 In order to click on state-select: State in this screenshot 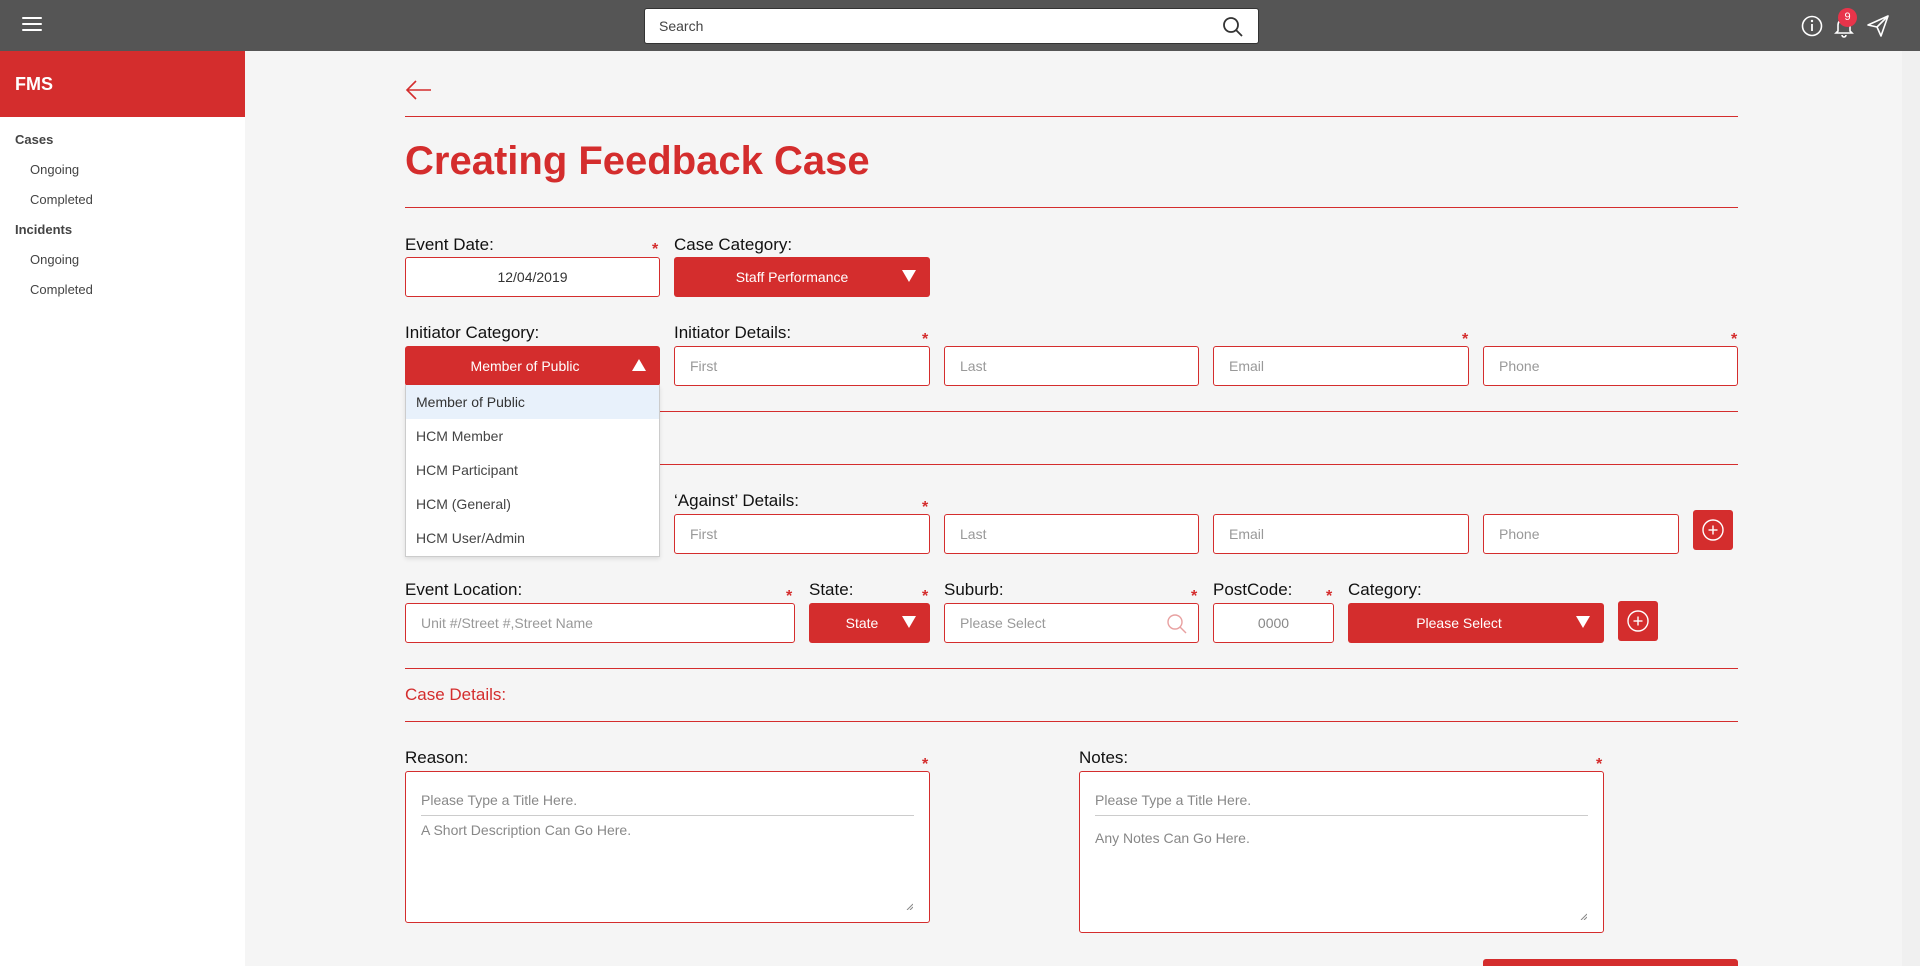, I will do `click(869, 623)`.